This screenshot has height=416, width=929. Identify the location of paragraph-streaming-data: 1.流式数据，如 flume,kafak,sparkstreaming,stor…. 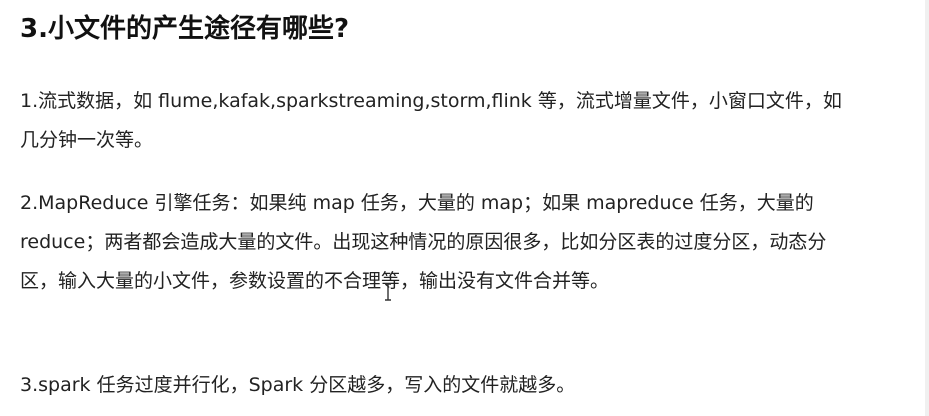
(431, 120).